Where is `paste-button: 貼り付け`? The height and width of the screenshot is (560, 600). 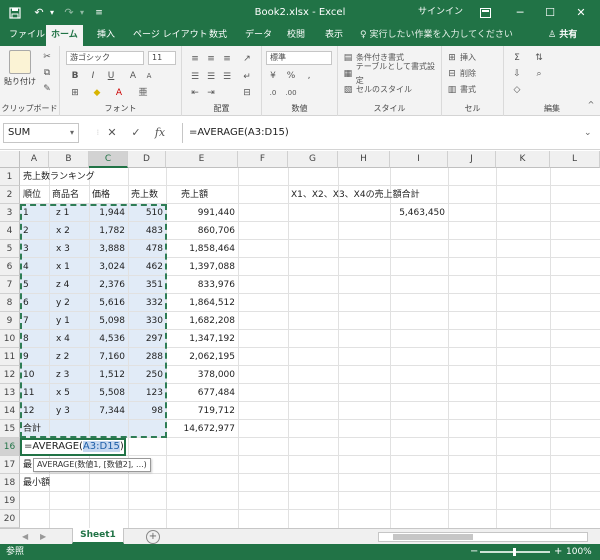 paste-button: 貼り付け is located at coordinates (20, 68).